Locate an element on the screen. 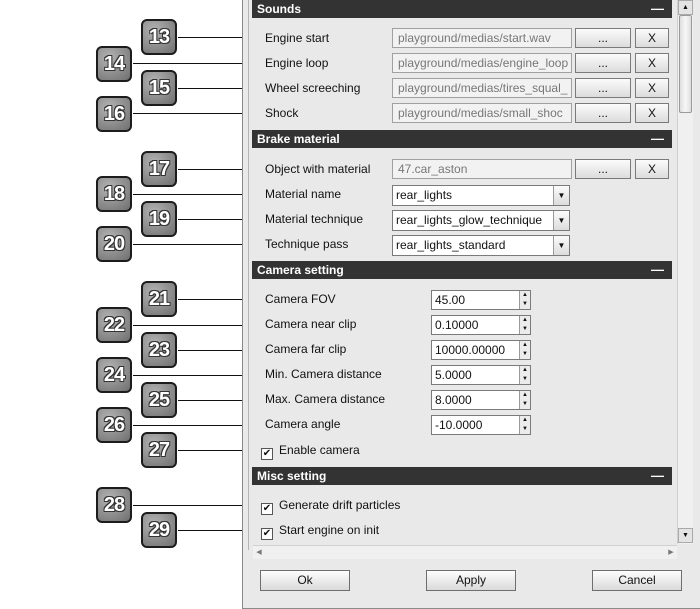 This screenshot has width=700, height=609. material-name-select: rear_lights ▼ is located at coordinates (481, 195).